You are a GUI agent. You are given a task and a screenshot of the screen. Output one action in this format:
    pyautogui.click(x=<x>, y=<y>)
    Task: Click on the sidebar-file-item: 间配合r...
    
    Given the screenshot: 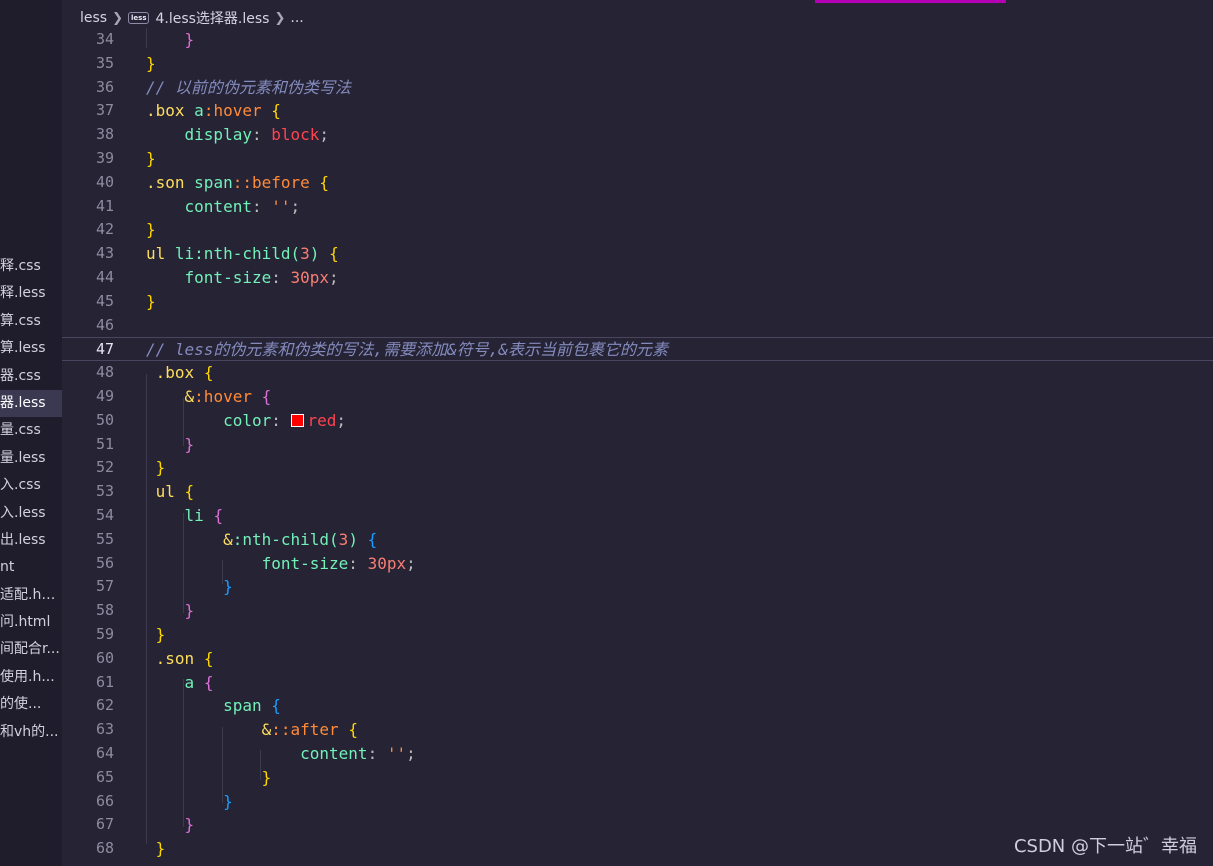 What is the action you would take?
    pyautogui.click(x=31, y=649)
    